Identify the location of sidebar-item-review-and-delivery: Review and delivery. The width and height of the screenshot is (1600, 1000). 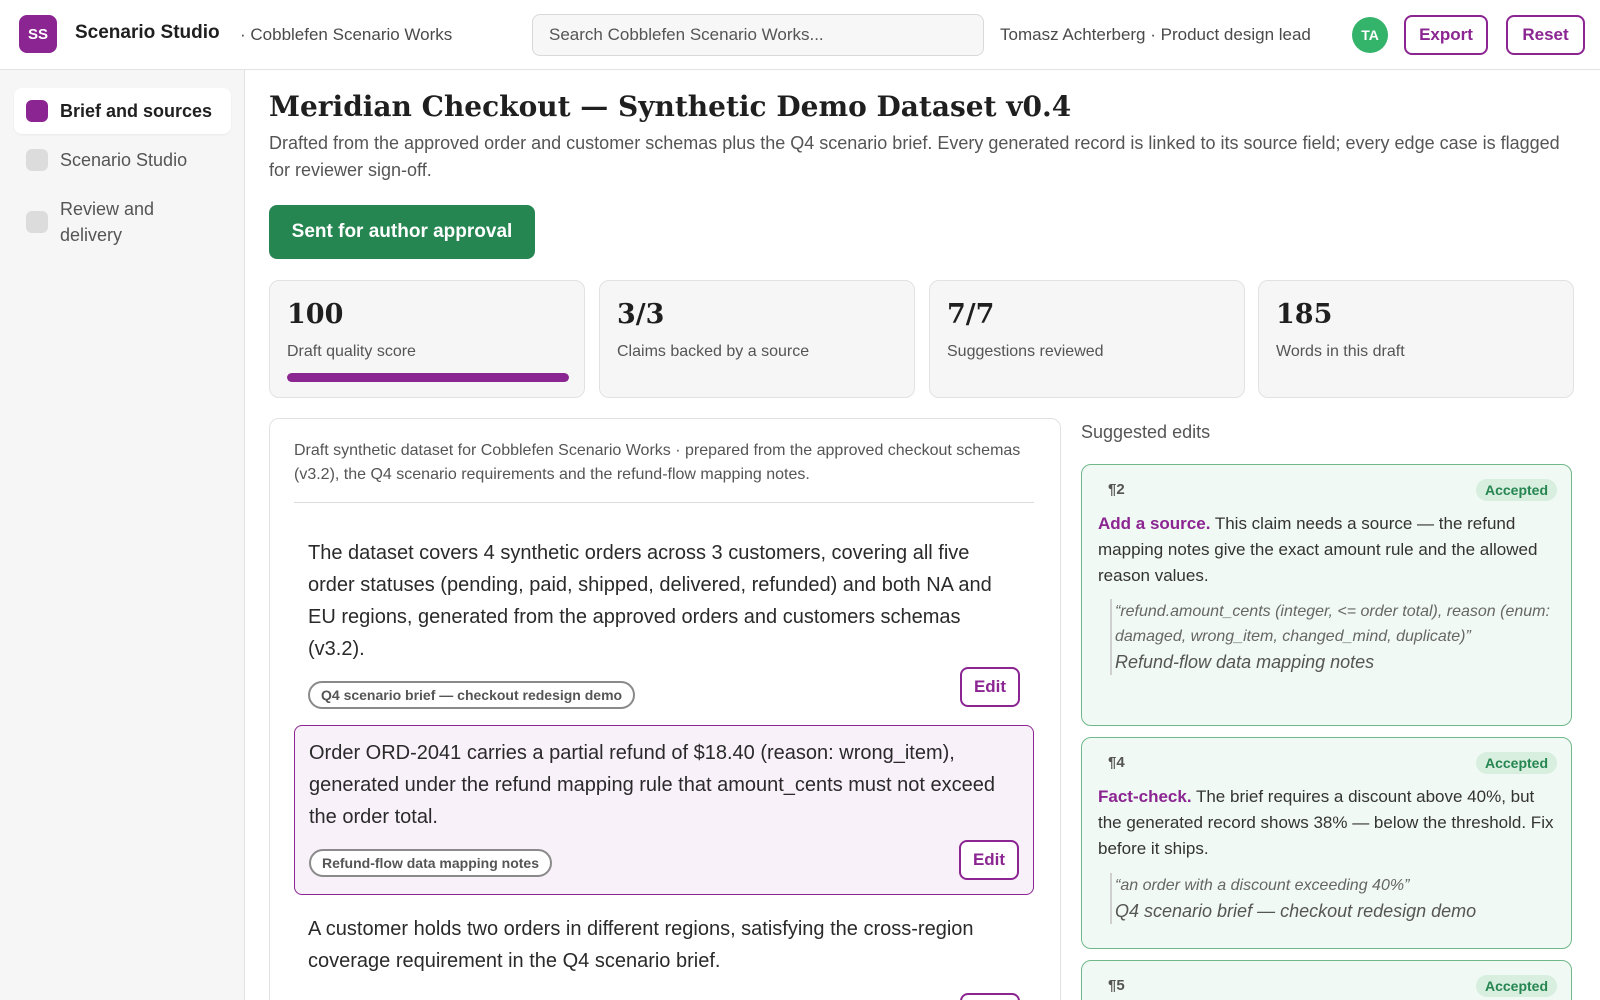
(122, 223).